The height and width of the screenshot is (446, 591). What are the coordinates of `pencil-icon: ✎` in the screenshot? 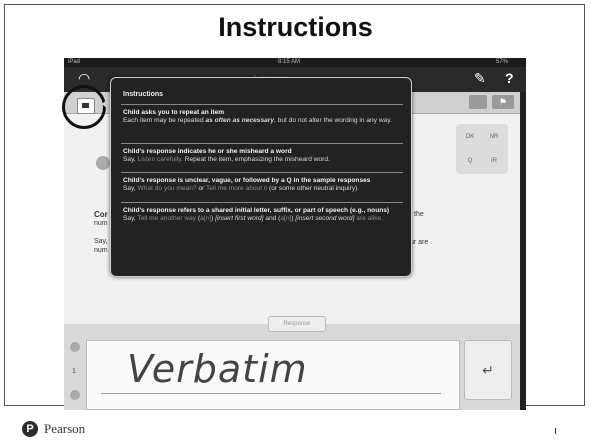 It's located at (480, 78).